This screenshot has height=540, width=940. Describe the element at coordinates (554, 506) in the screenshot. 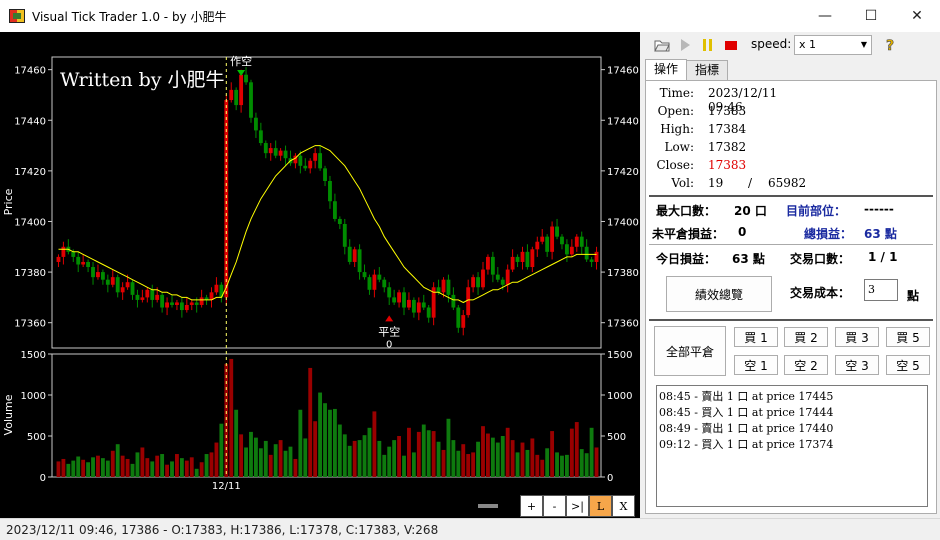

I see `zoom-out-button: -` at that location.